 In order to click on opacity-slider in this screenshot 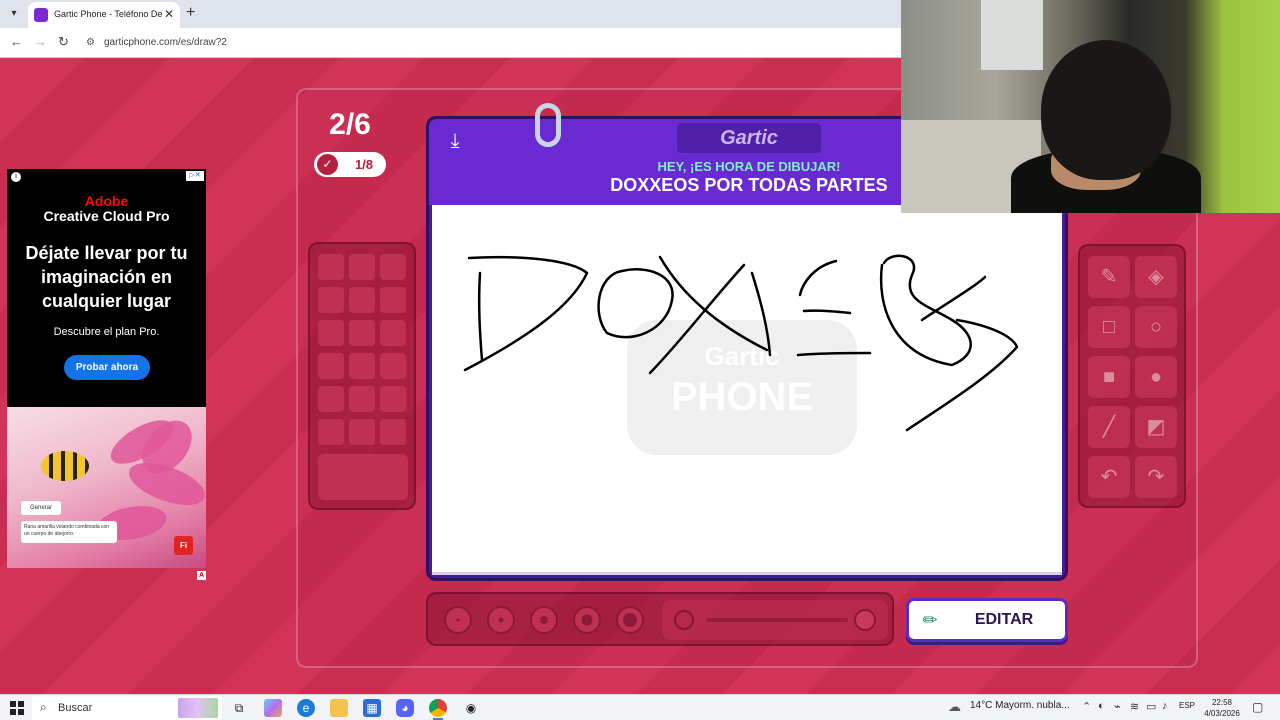, I will do `click(775, 620)`.